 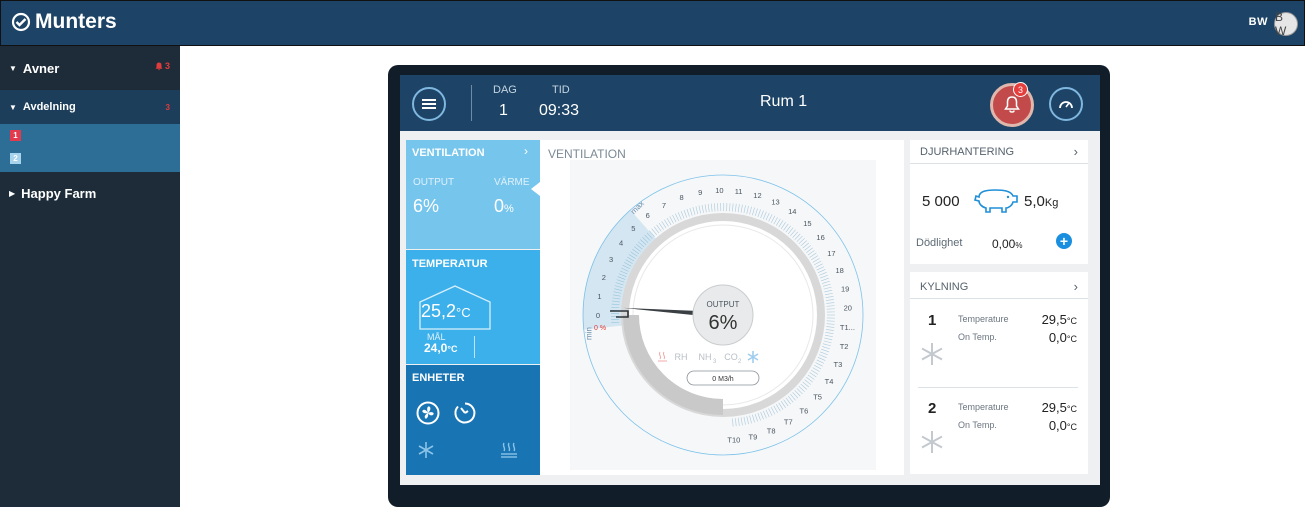 What do you see at coordinates (503, 110) in the screenshot?
I see `day-value: 1` at bounding box center [503, 110].